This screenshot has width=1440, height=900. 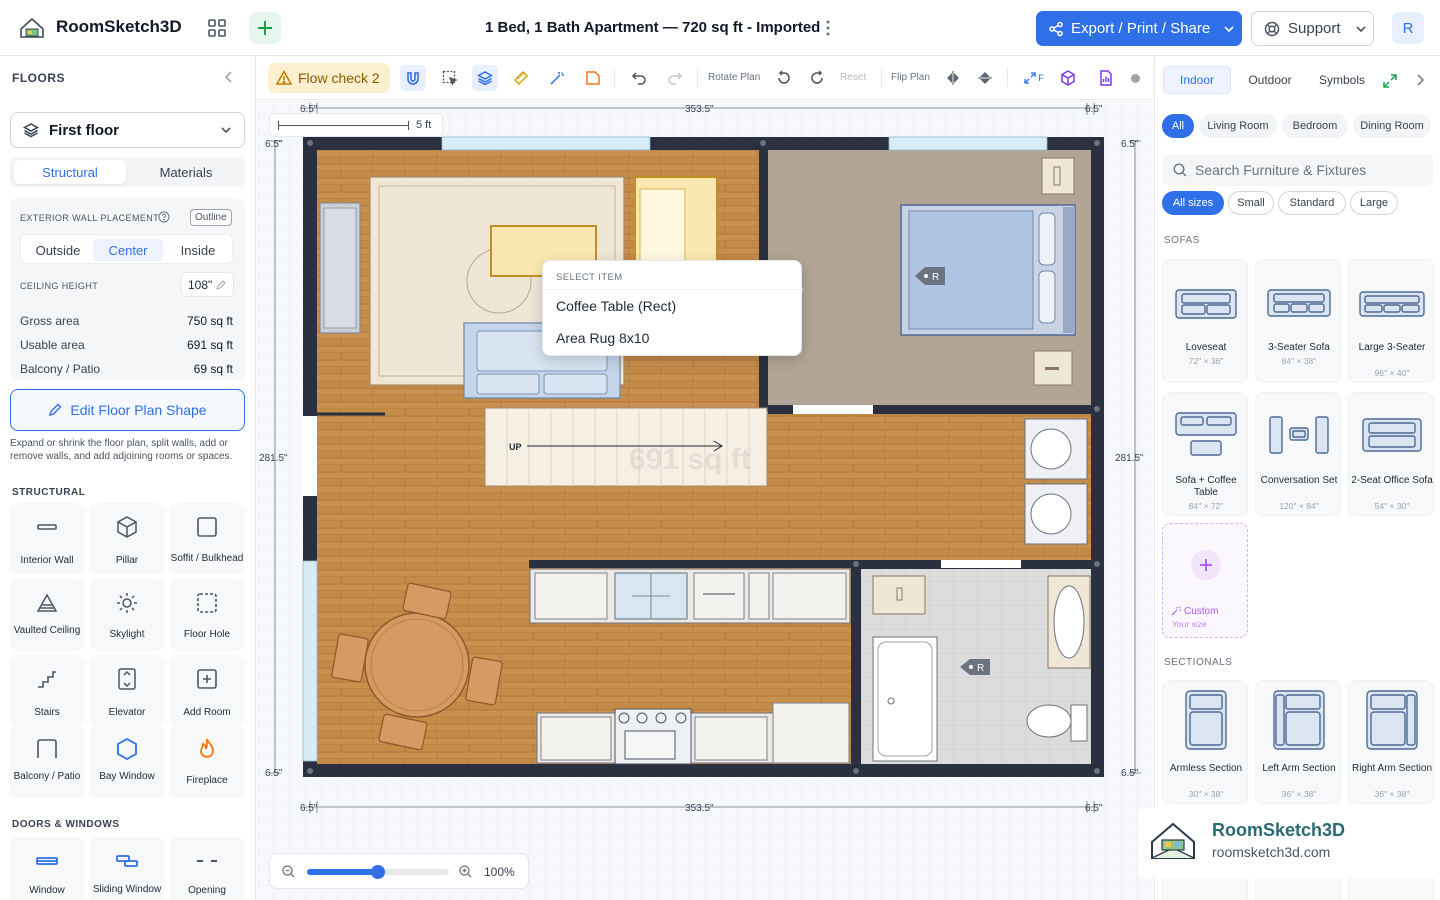 What do you see at coordinates (207, 539) in the screenshot?
I see `tool-soffit: Soffit / Bulkhead` at bounding box center [207, 539].